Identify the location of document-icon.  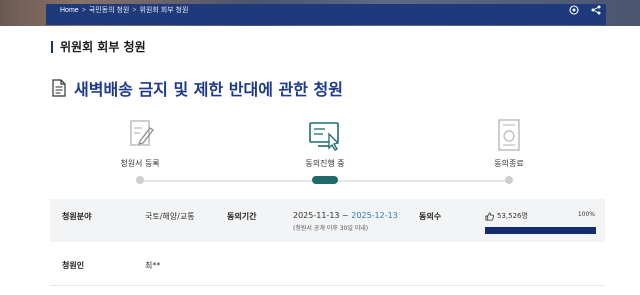
(59, 88).